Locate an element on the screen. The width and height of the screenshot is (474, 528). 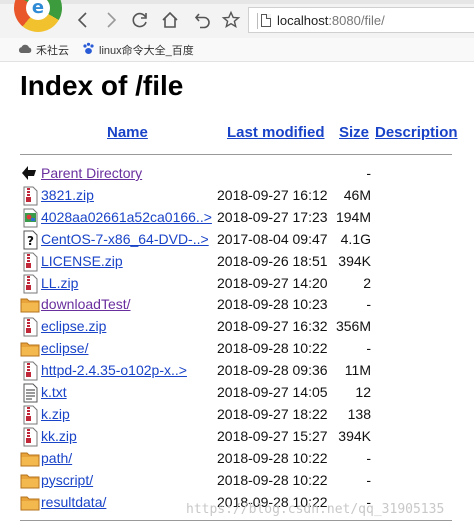
table-row: 3821.zip 2018-09-27 16:12 46M is located at coordinates (240, 196).